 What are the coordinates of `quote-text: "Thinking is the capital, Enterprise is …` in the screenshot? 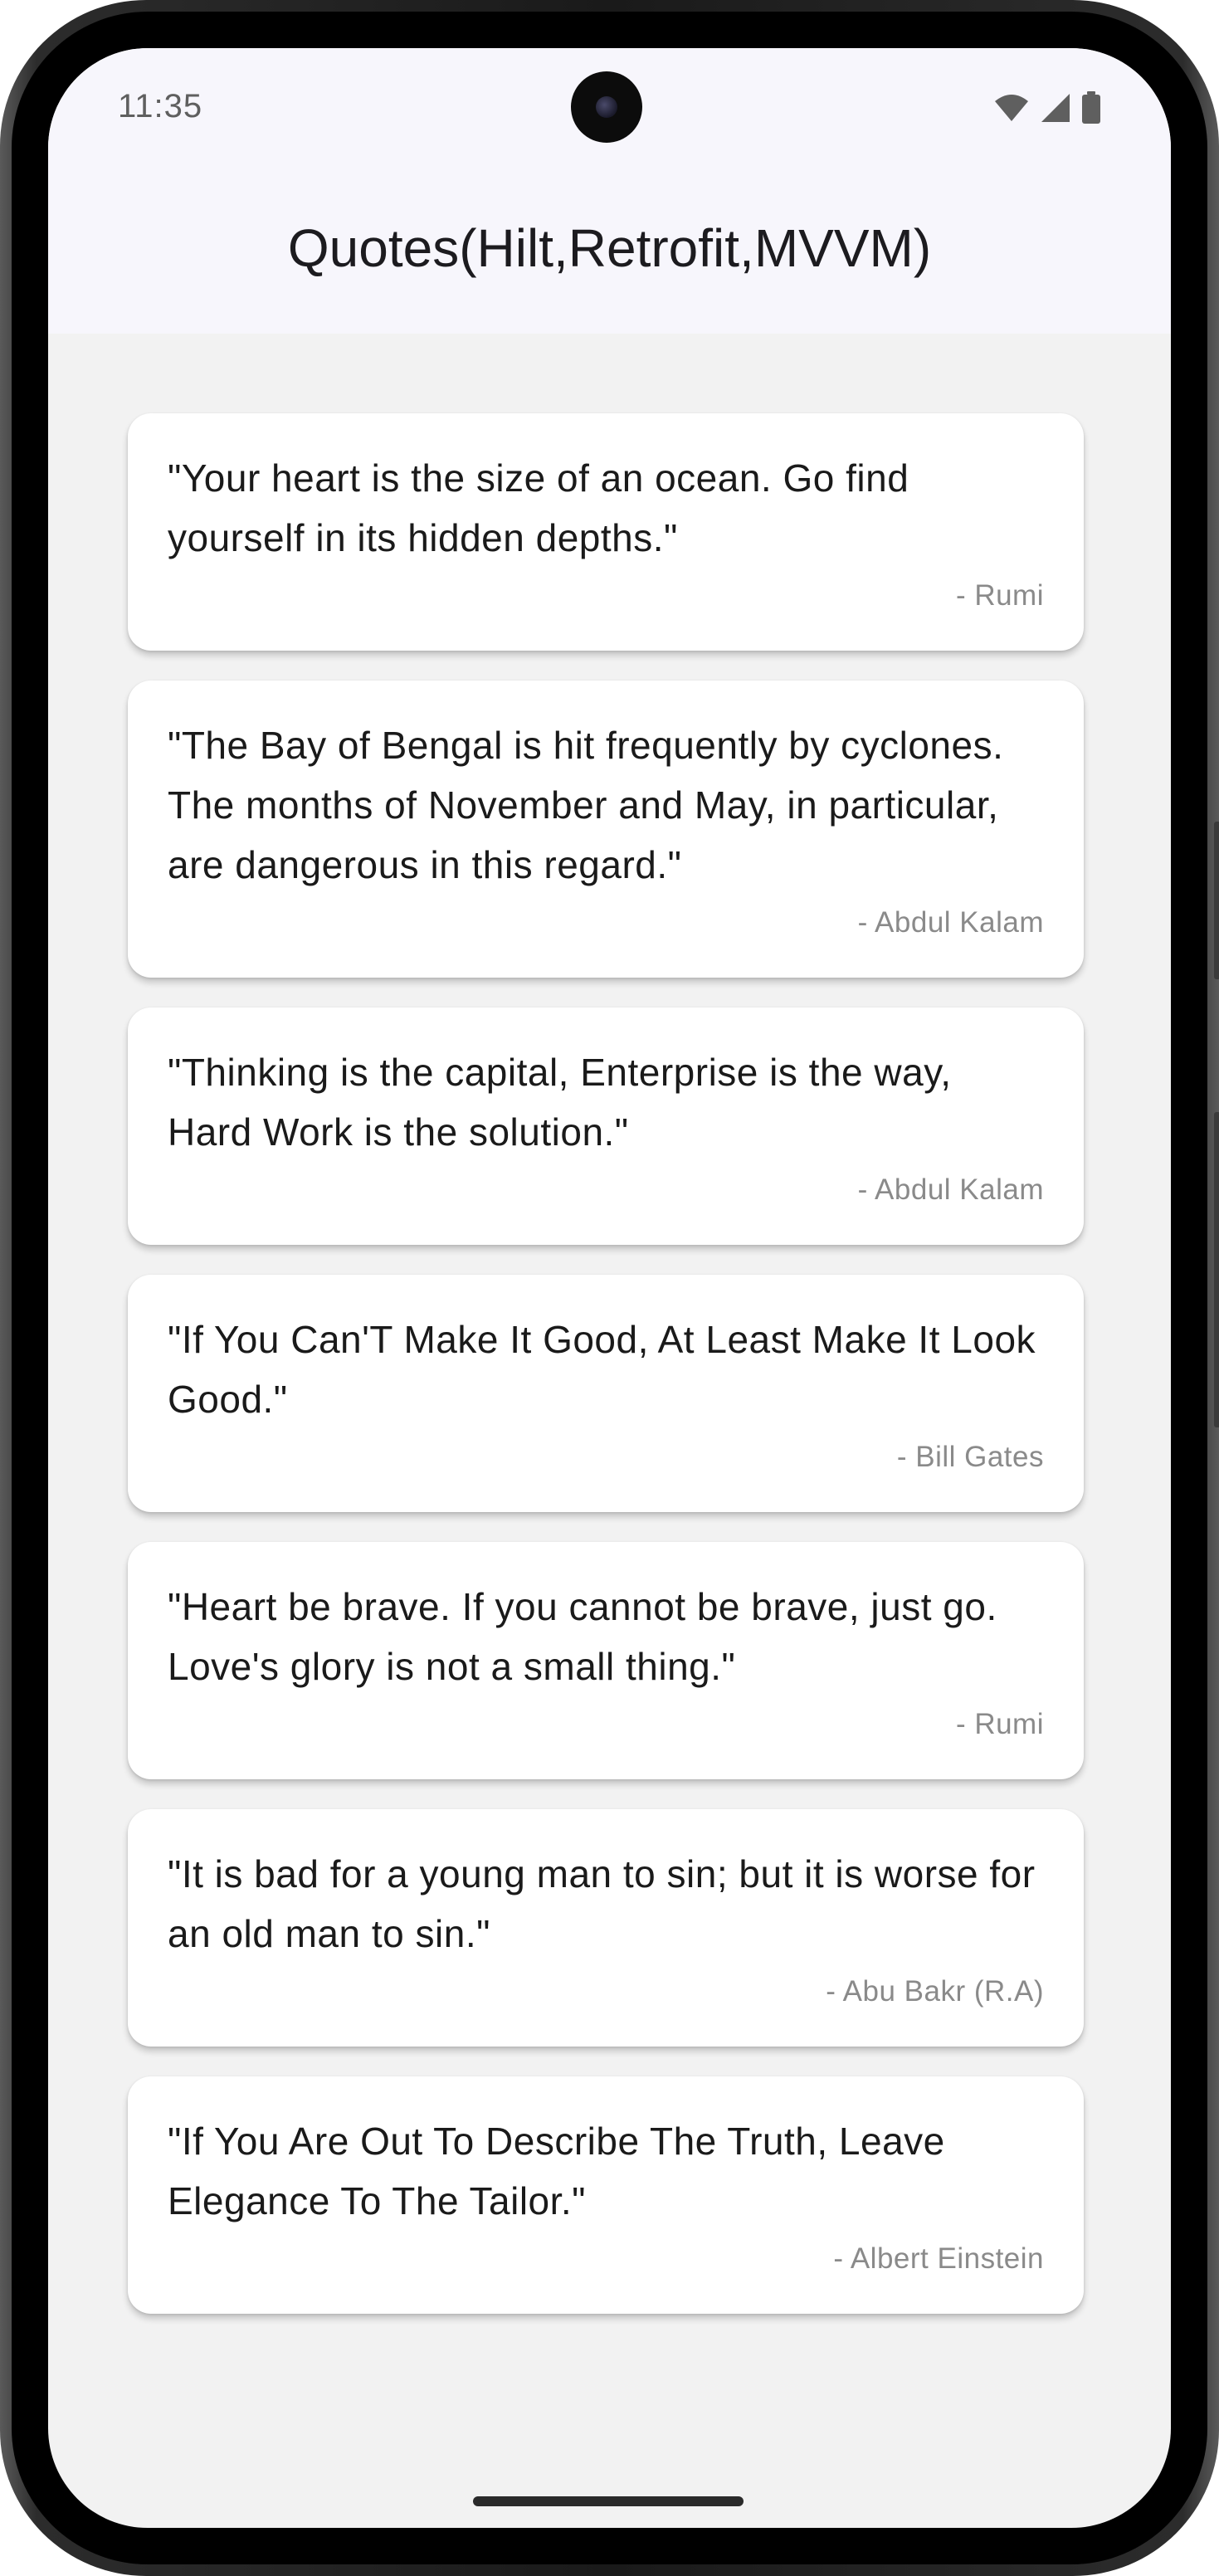 It's located at (560, 1102).